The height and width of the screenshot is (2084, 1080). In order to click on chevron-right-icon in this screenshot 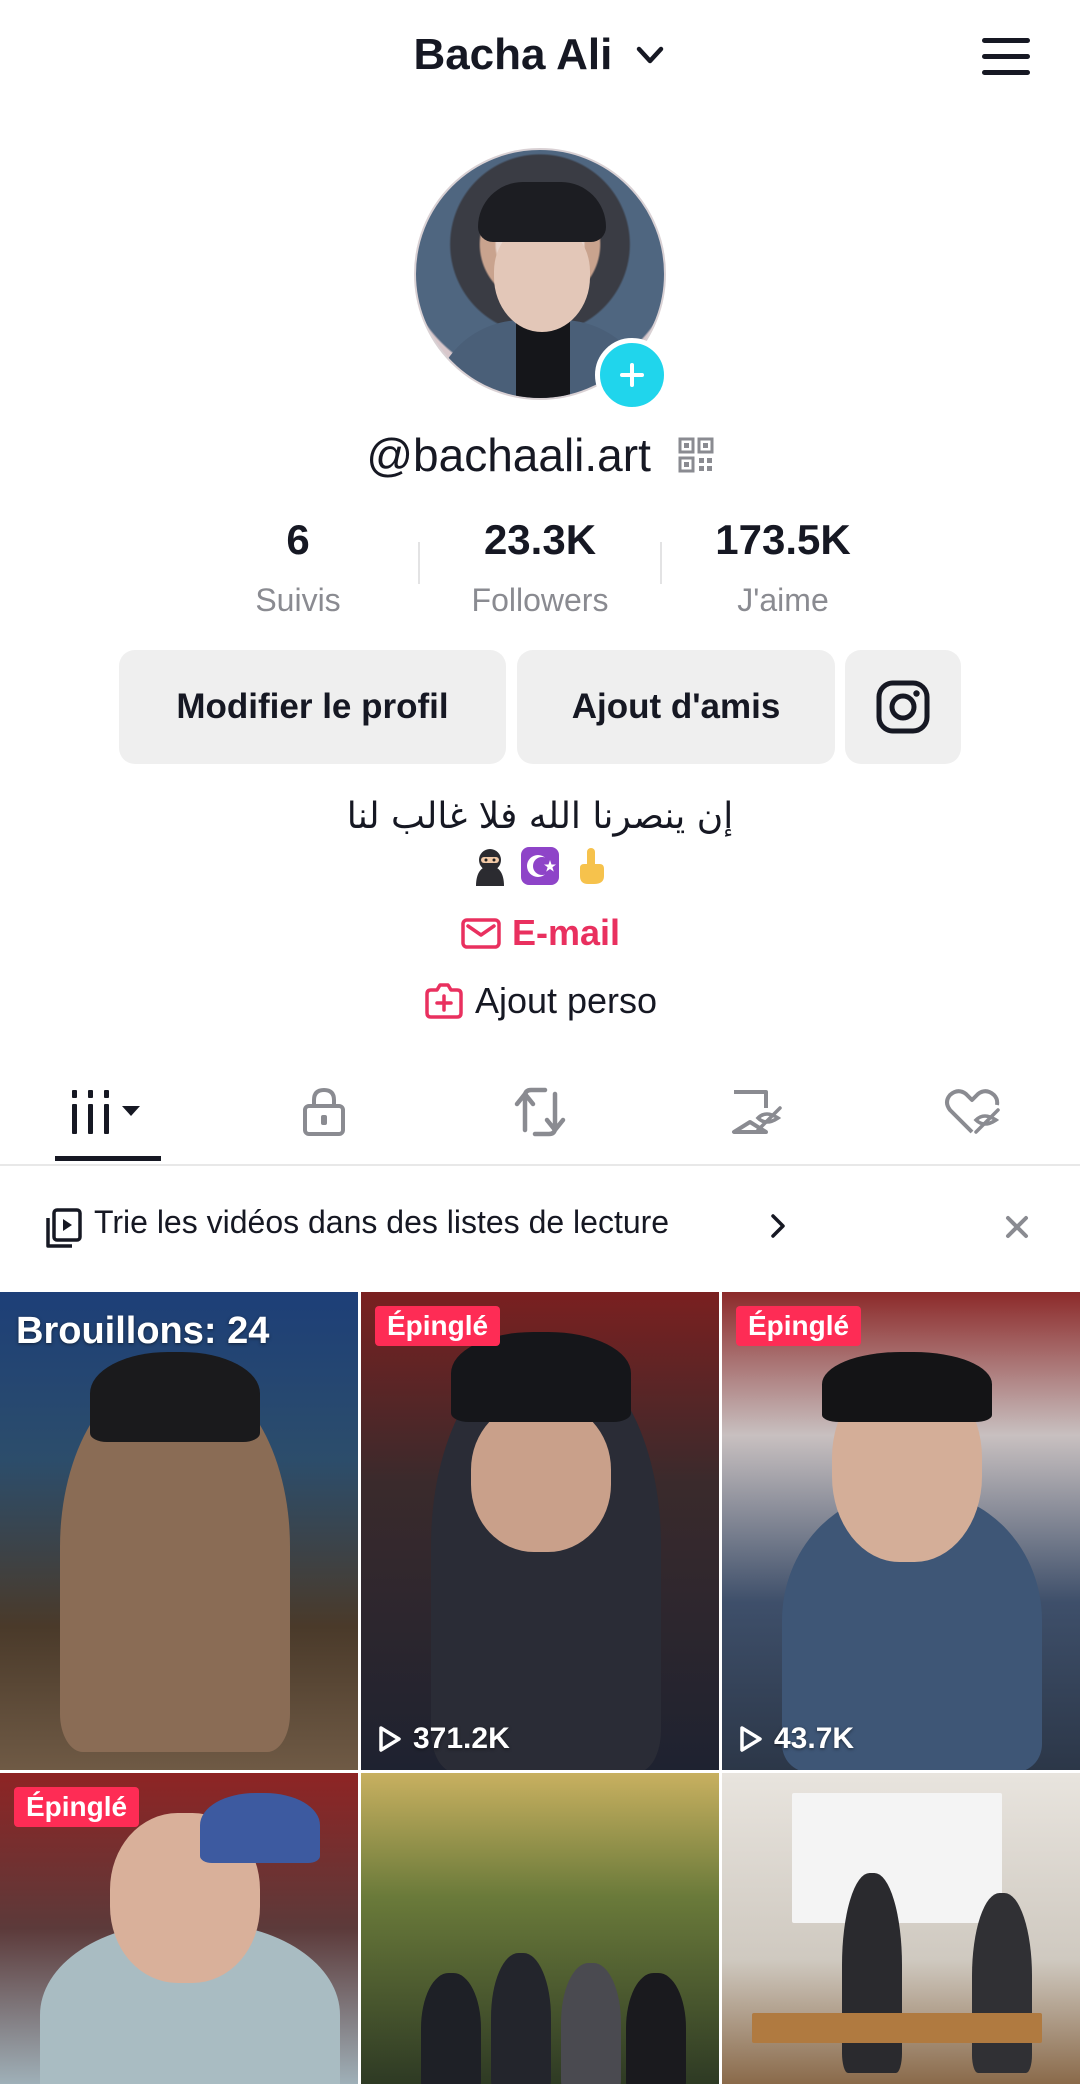, I will do `click(778, 1226)`.